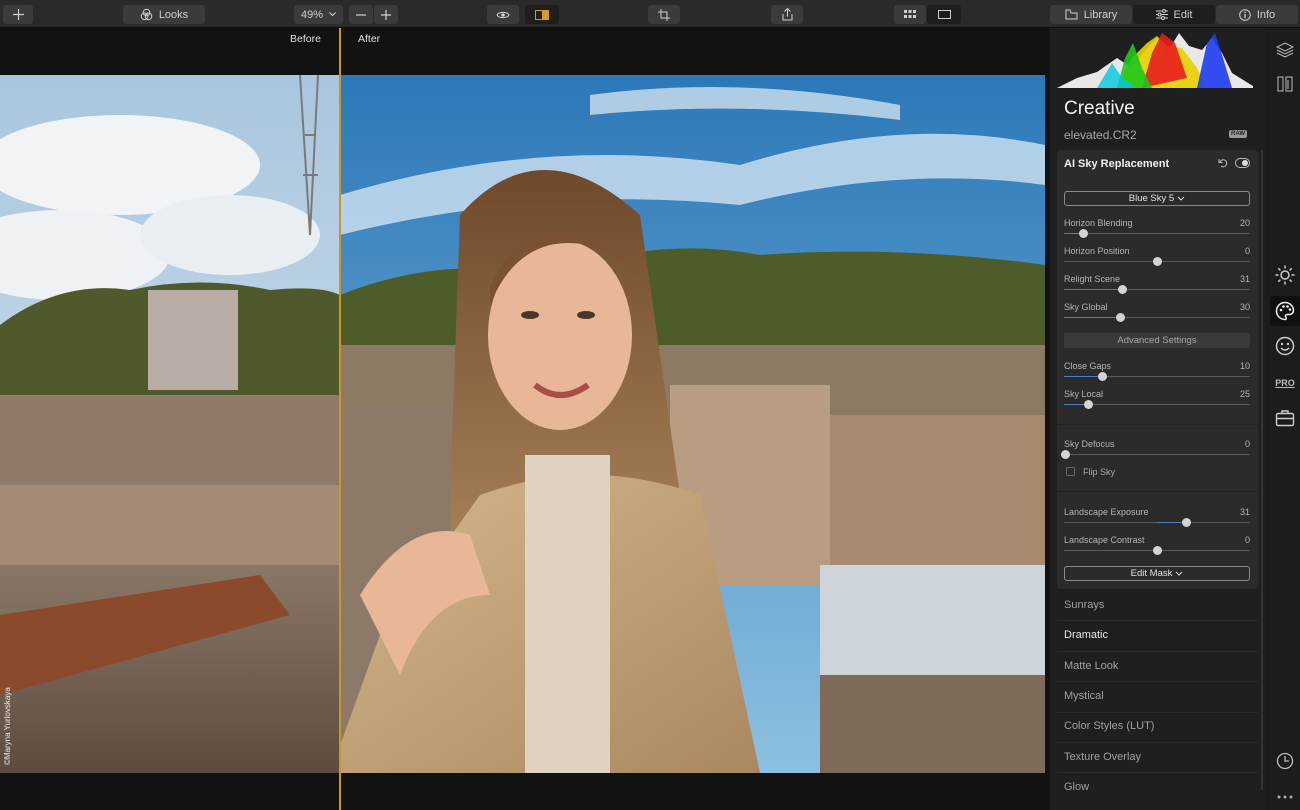 Image resolution: width=1300 pixels, height=810 pixels. Describe the element at coordinates (173, 14) in the screenshot. I see `looks-label: Looks` at that location.